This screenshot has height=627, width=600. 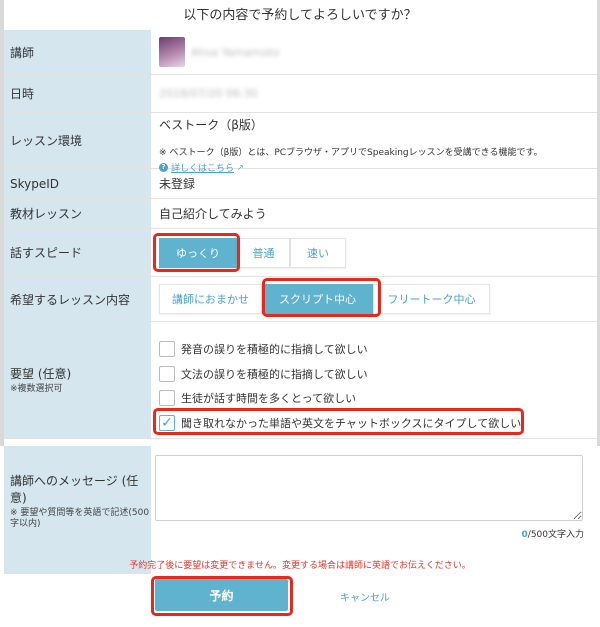 I want to click on label-speed: 話すスピード, so click(x=77, y=252).